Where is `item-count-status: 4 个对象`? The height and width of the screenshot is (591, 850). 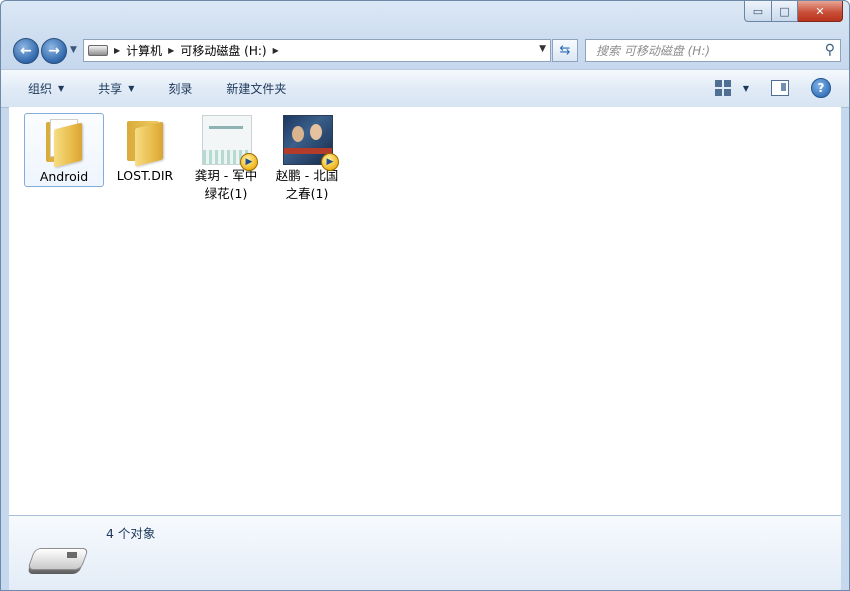
item-count-status: 4 个对象 is located at coordinates (131, 533).